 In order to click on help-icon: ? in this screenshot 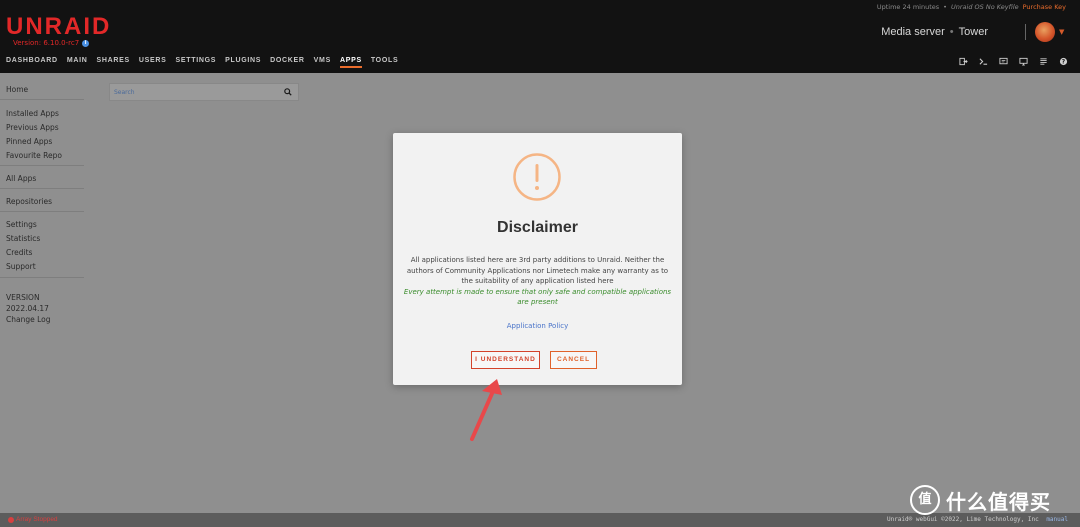, I will do `click(1063, 61)`.